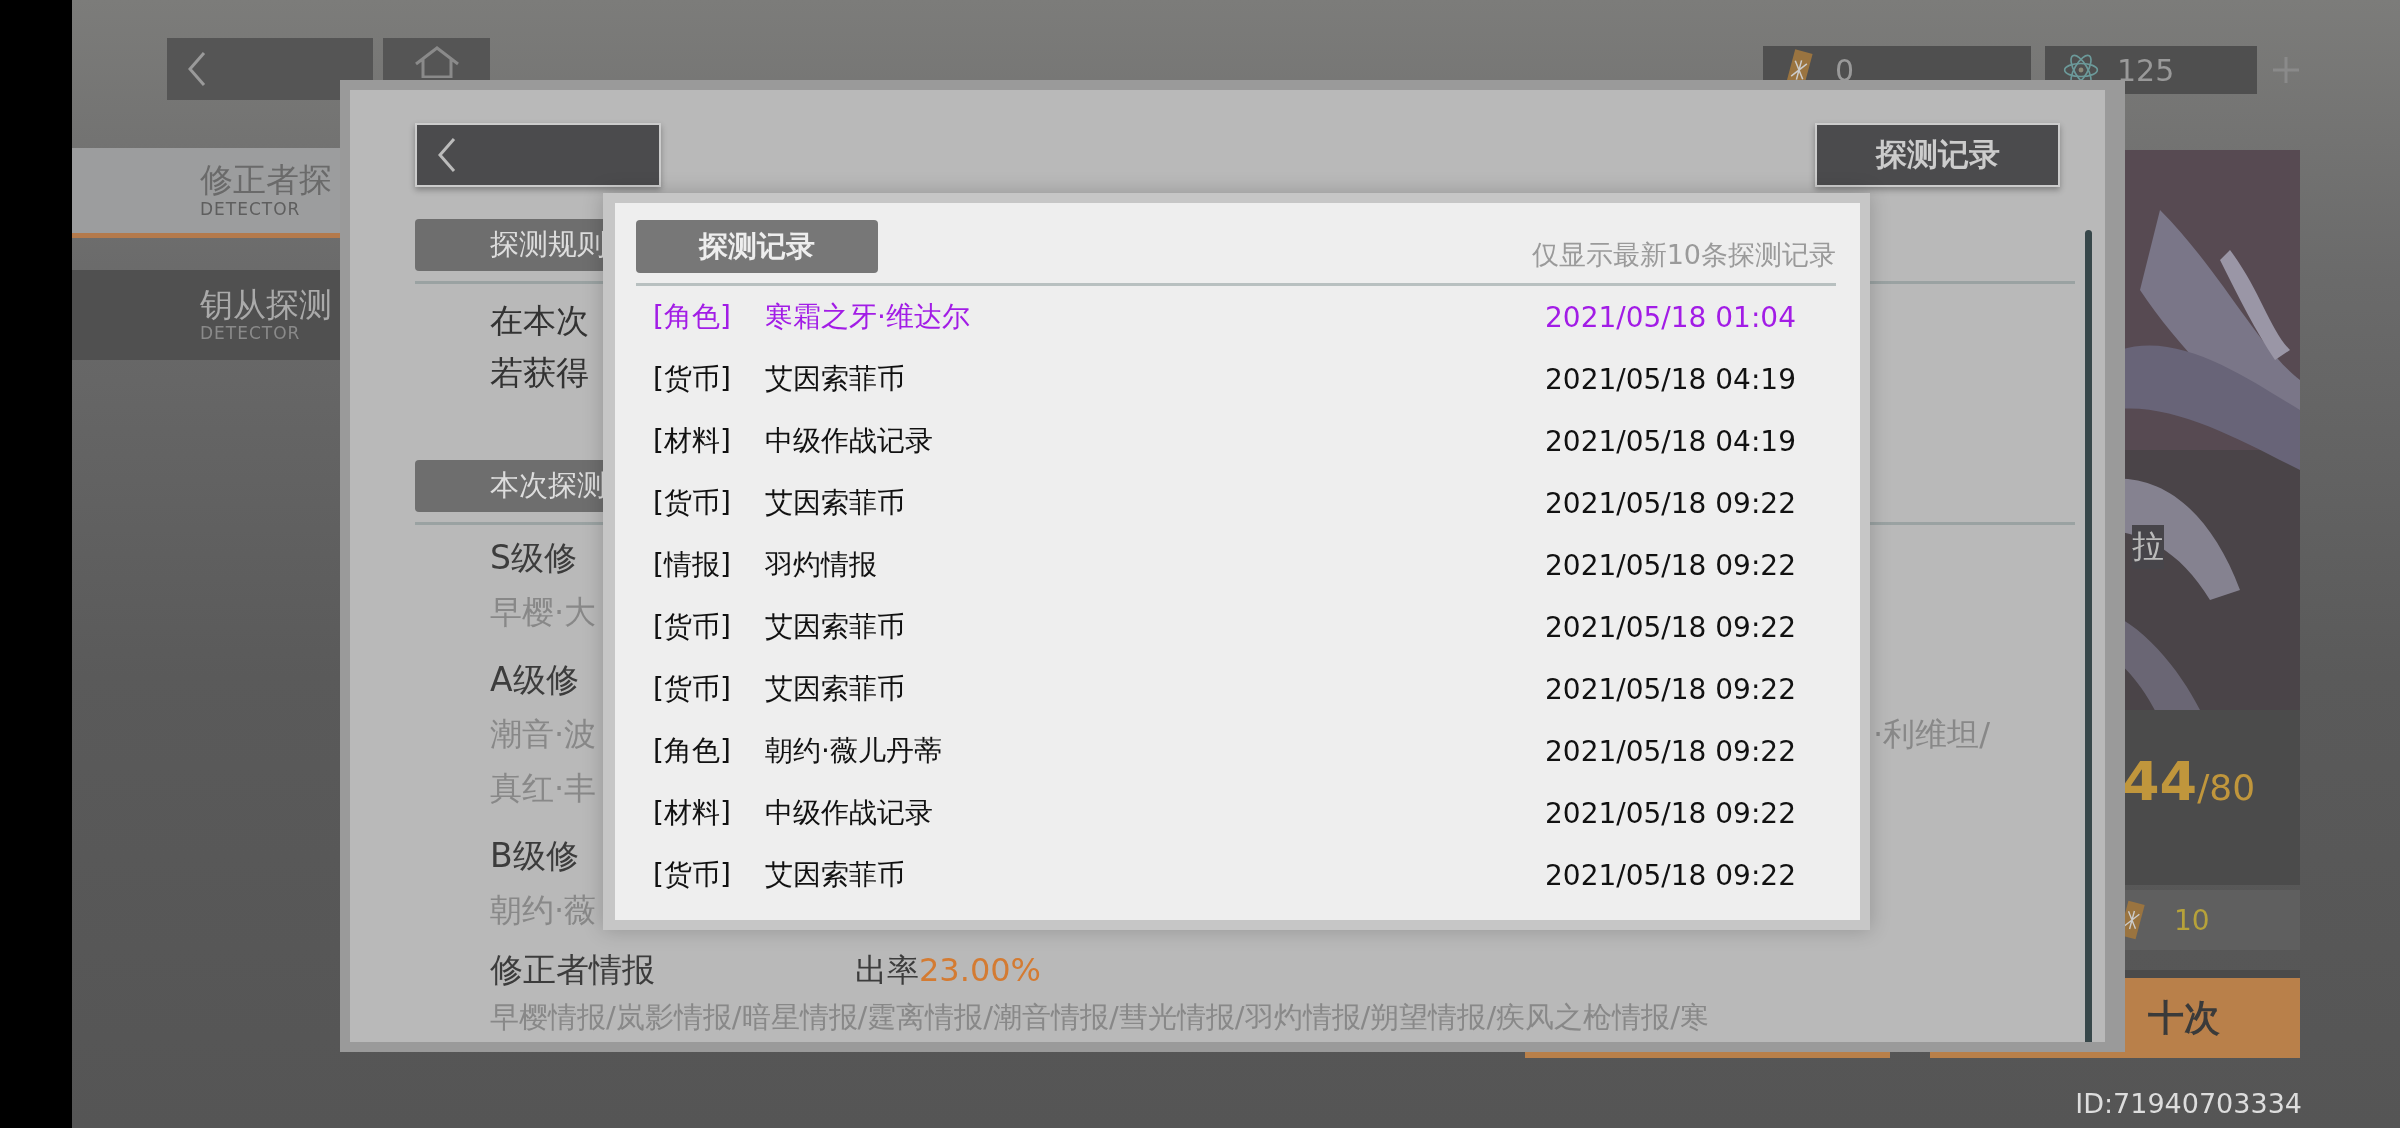 The height and width of the screenshot is (1128, 2400). I want to click on tier-title: 修正者情报, so click(573, 970).